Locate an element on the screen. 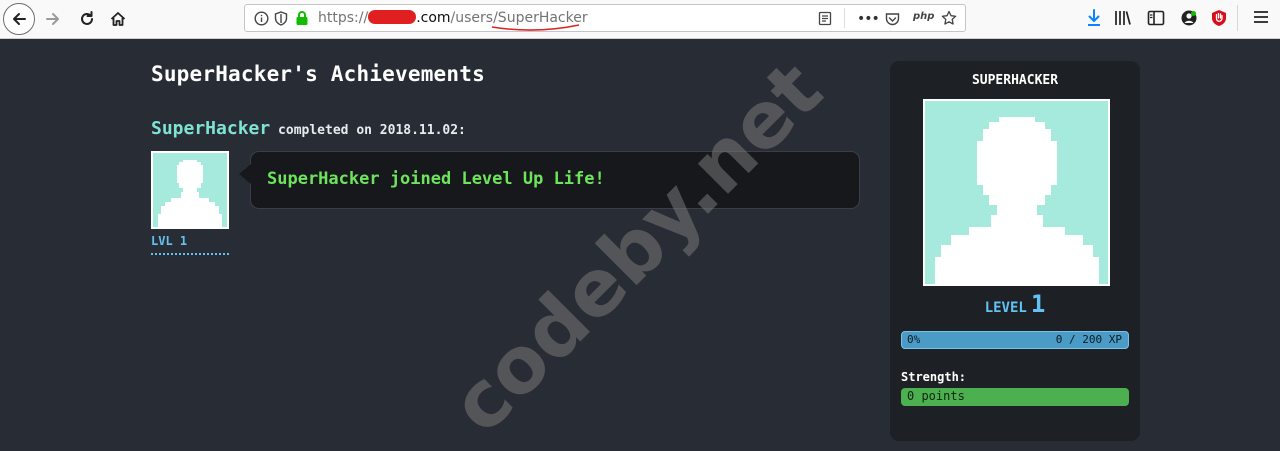  sidebar-icon is located at coordinates (1156, 20).